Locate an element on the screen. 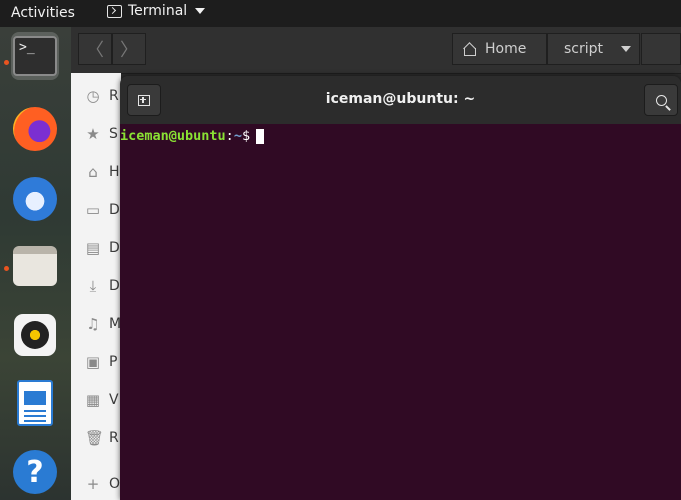  dock-item-terminal: >_ is located at coordinates (35, 56).